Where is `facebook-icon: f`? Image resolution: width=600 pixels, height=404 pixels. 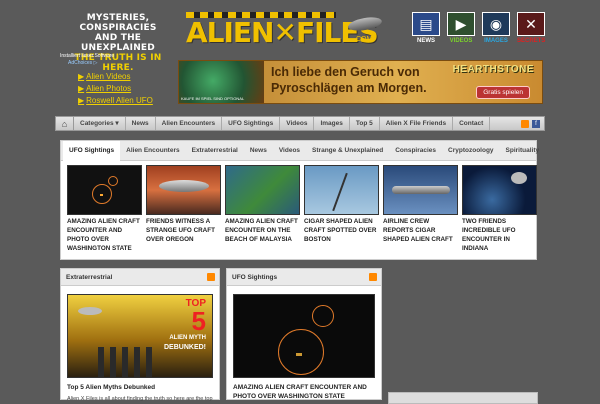
facebook-icon: f is located at coordinates (536, 123).